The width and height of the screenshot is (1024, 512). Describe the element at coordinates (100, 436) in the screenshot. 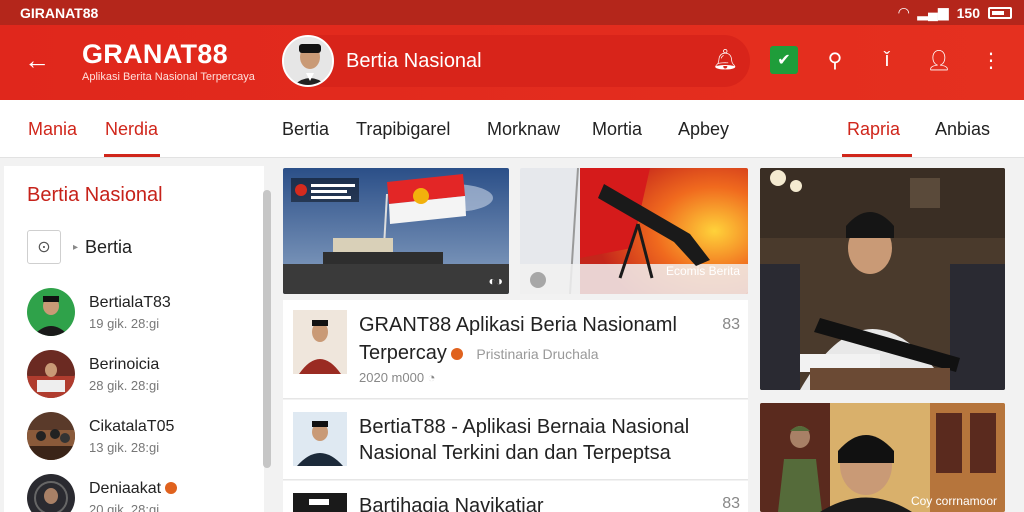

I see `sidebar-item-2: CikatalaT05 13 gik. 28:gi` at that location.